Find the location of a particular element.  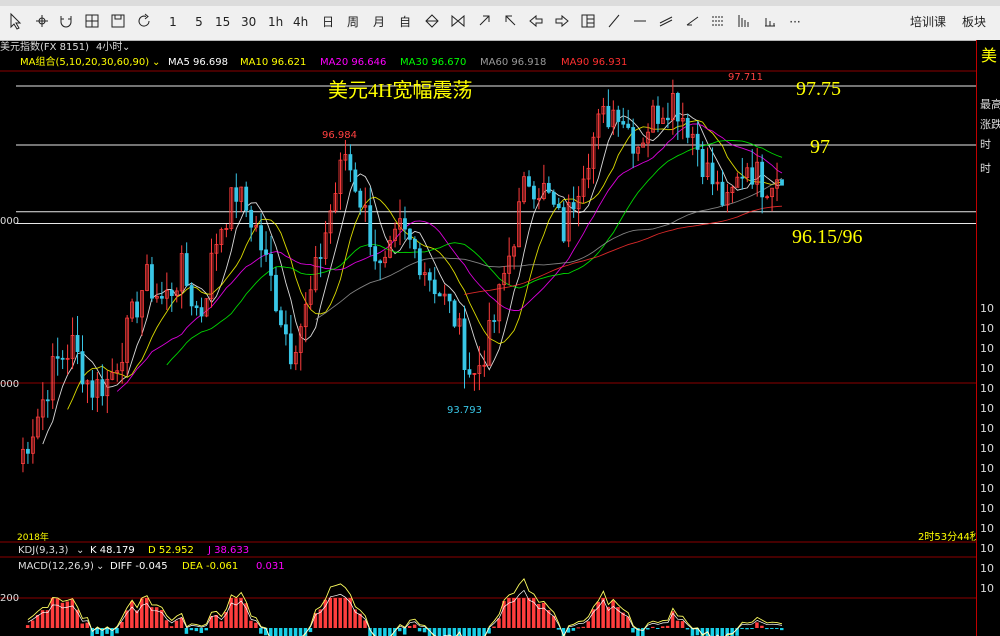

high-marker-main: 97.711 is located at coordinates (745, 77).